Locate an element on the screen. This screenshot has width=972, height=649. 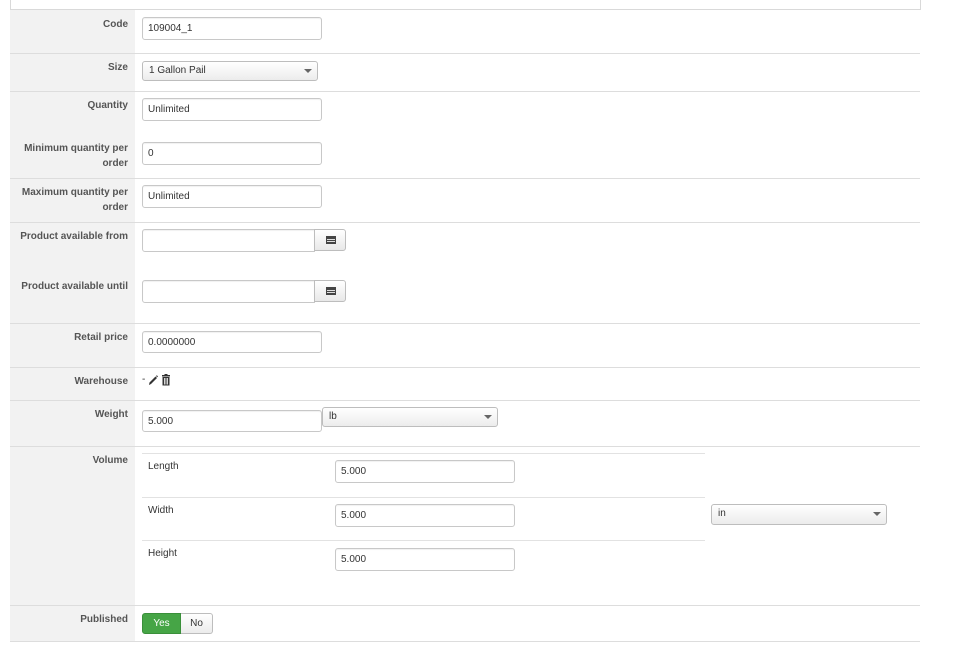
volume-unit-select: in is located at coordinates (799, 514).